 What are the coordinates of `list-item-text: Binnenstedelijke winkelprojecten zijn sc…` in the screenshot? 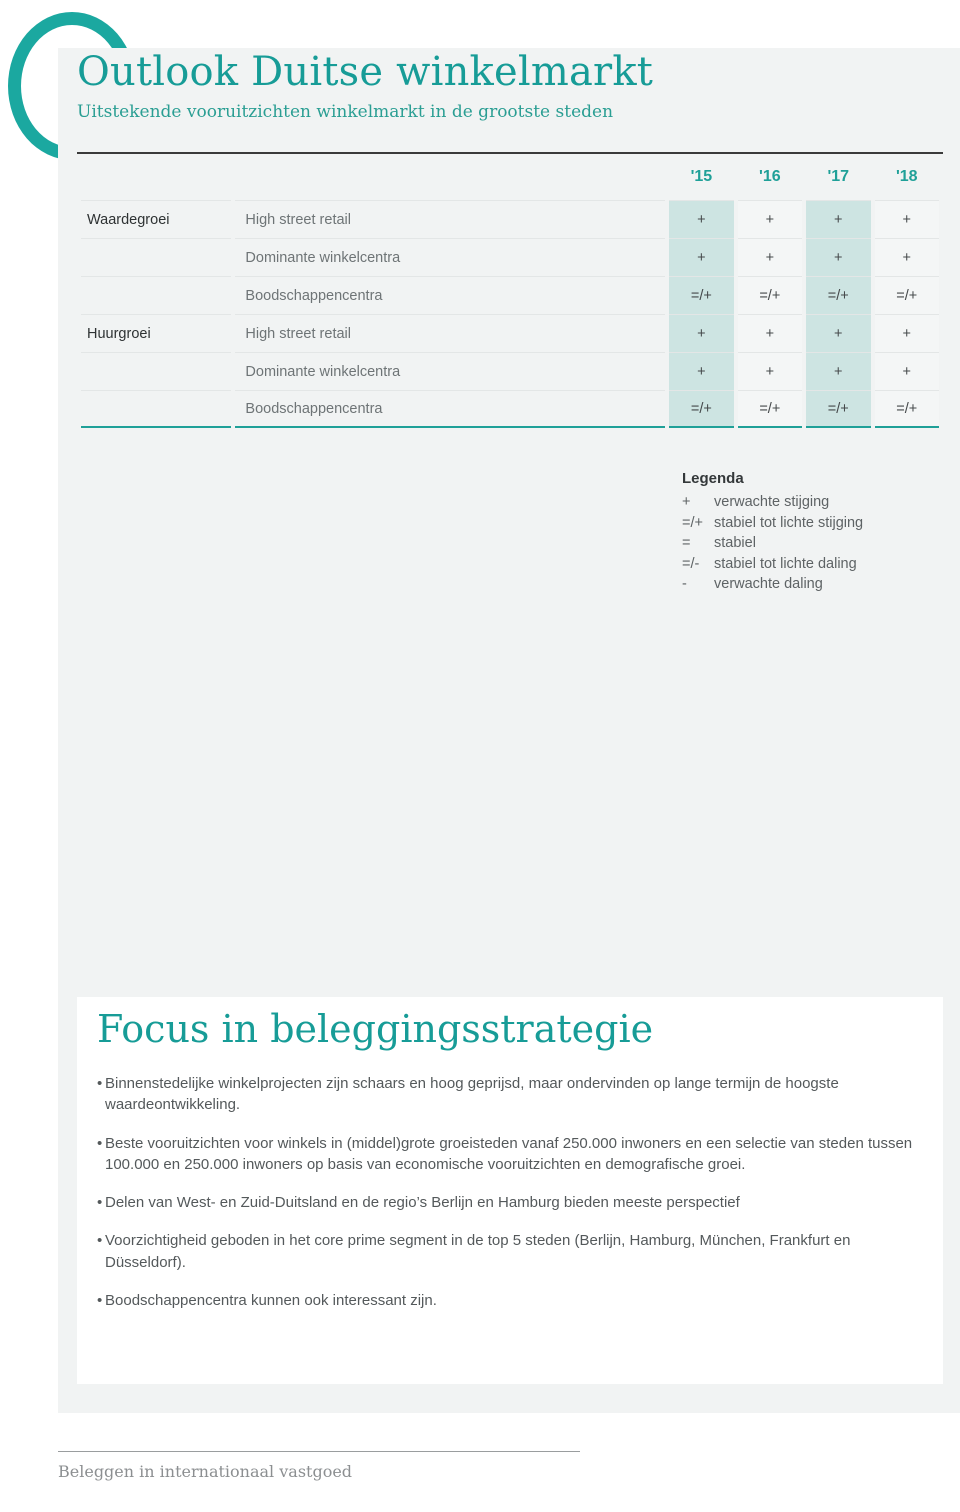 It's located at (472, 1094).